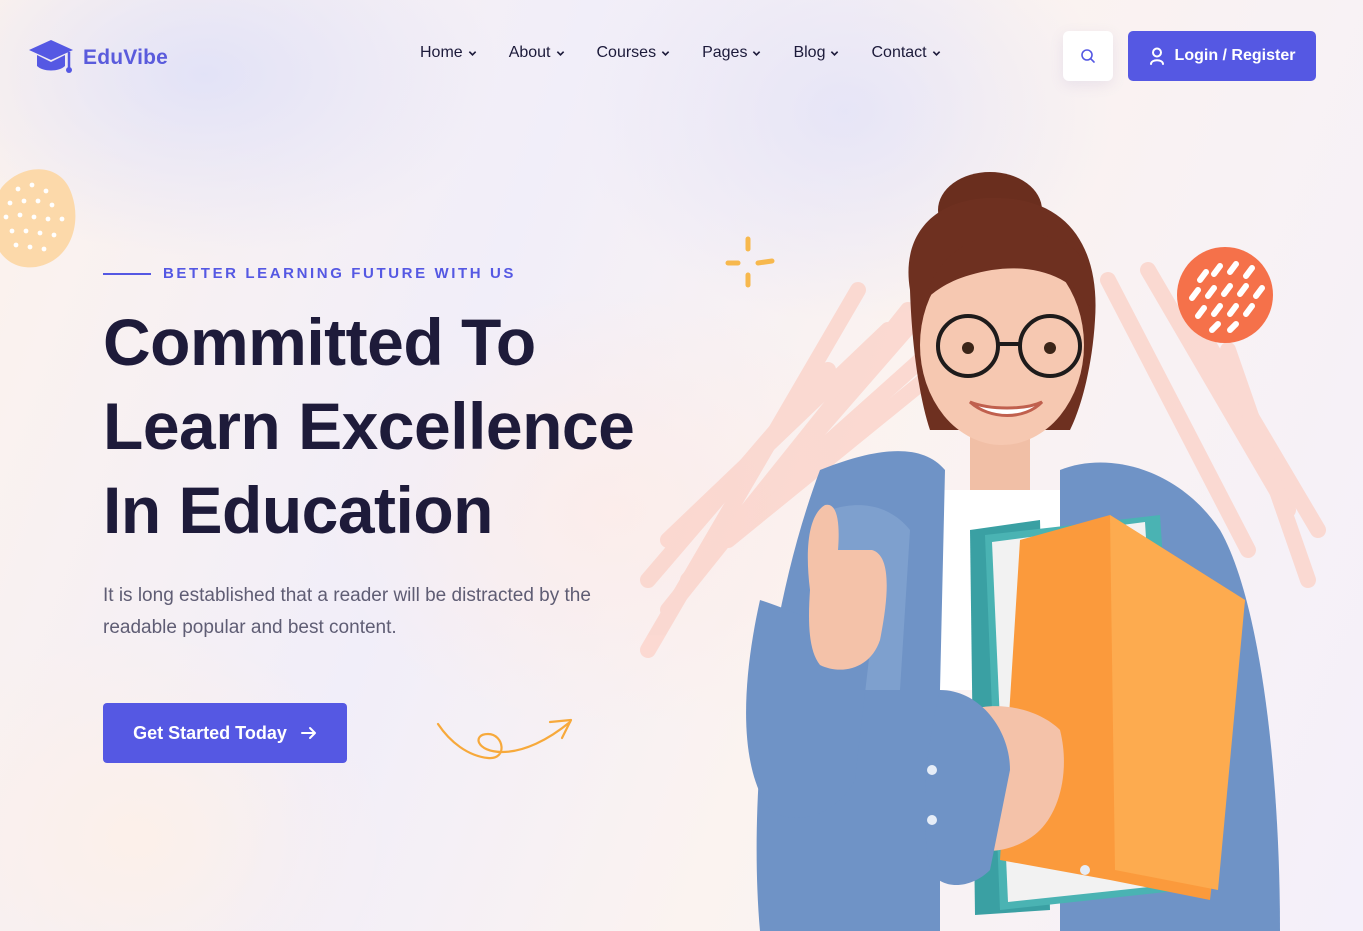  I want to click on nav-item-label: Pages, so click(725, 52).